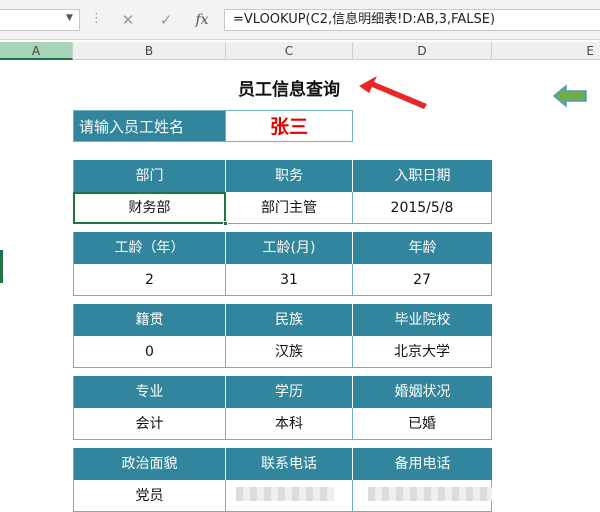 The height and width of the screenshot is (512, 600). What do you see at coordinates (149, 352) in the screenshot?
I see `value-cell: 0` at bounding box center [149, 352].